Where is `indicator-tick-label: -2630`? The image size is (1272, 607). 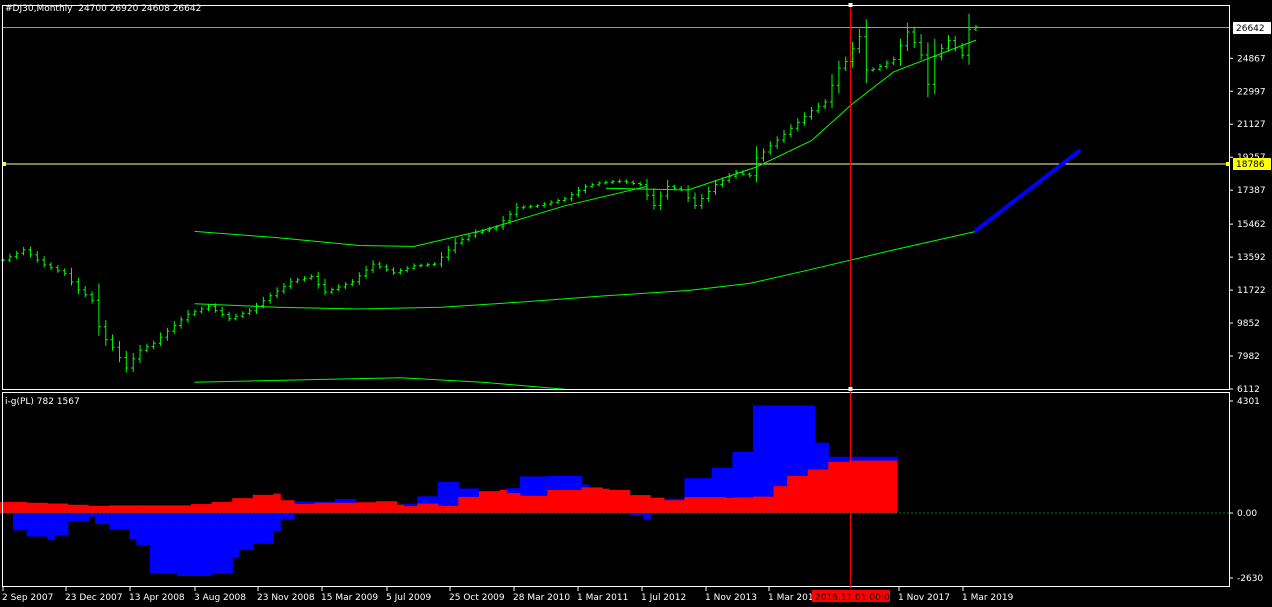
indicator-tick-label: -2630 is located at coordinates (1250, 579).